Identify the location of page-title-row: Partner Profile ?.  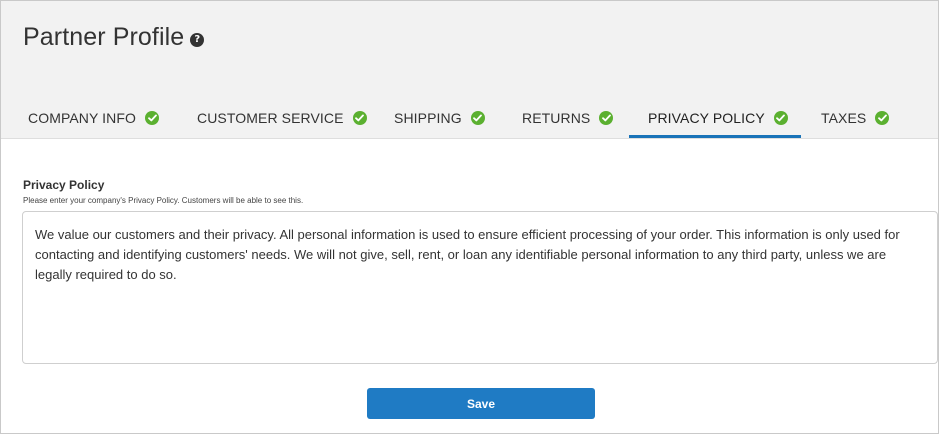
(114, 37).